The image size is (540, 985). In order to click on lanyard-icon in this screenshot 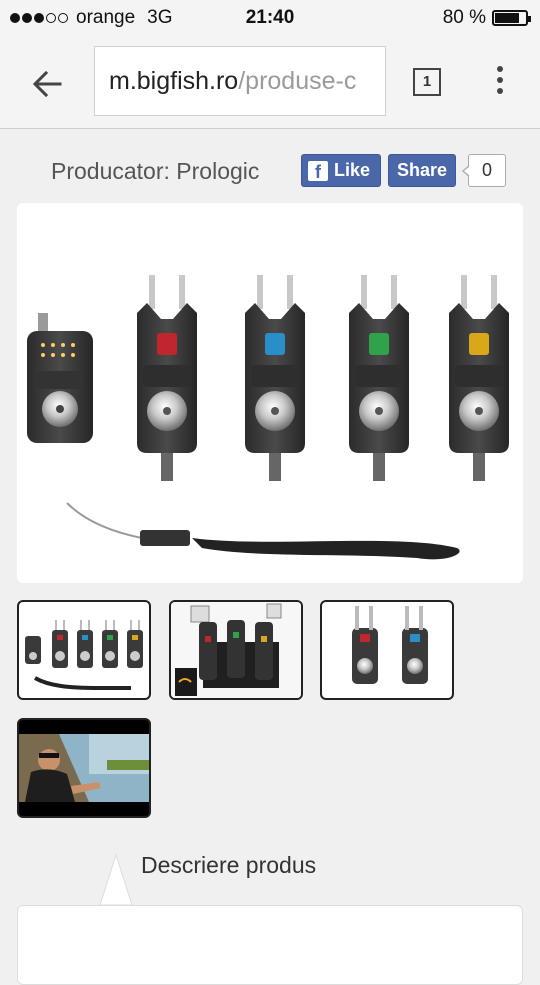, I will do `click(263, 531)`.